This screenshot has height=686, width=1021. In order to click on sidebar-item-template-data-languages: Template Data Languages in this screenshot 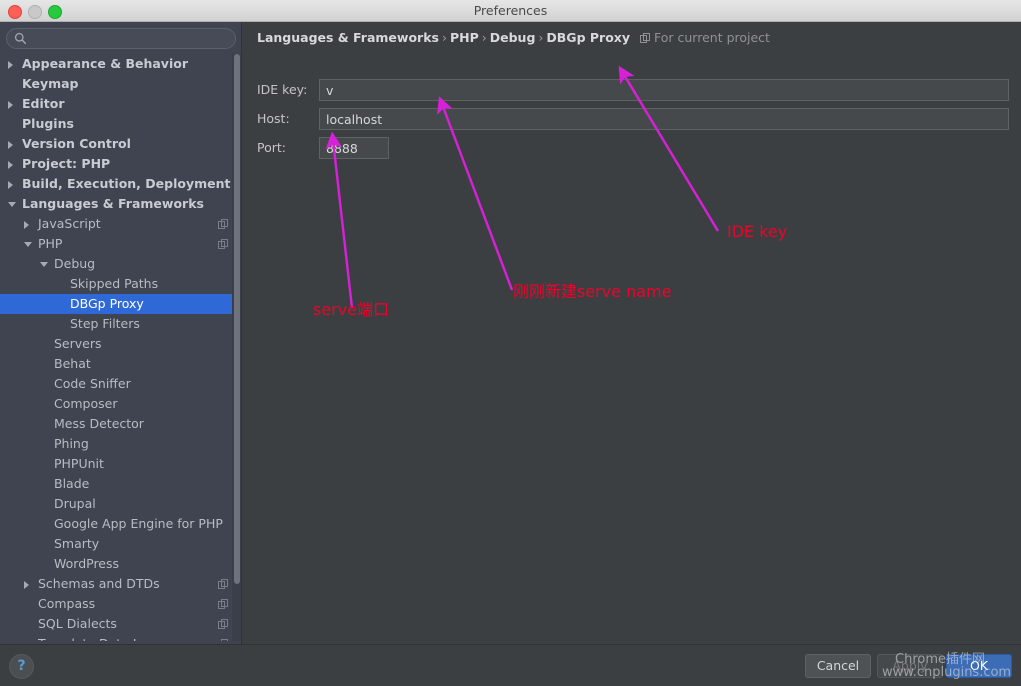, I will do `click(121, 637)`.